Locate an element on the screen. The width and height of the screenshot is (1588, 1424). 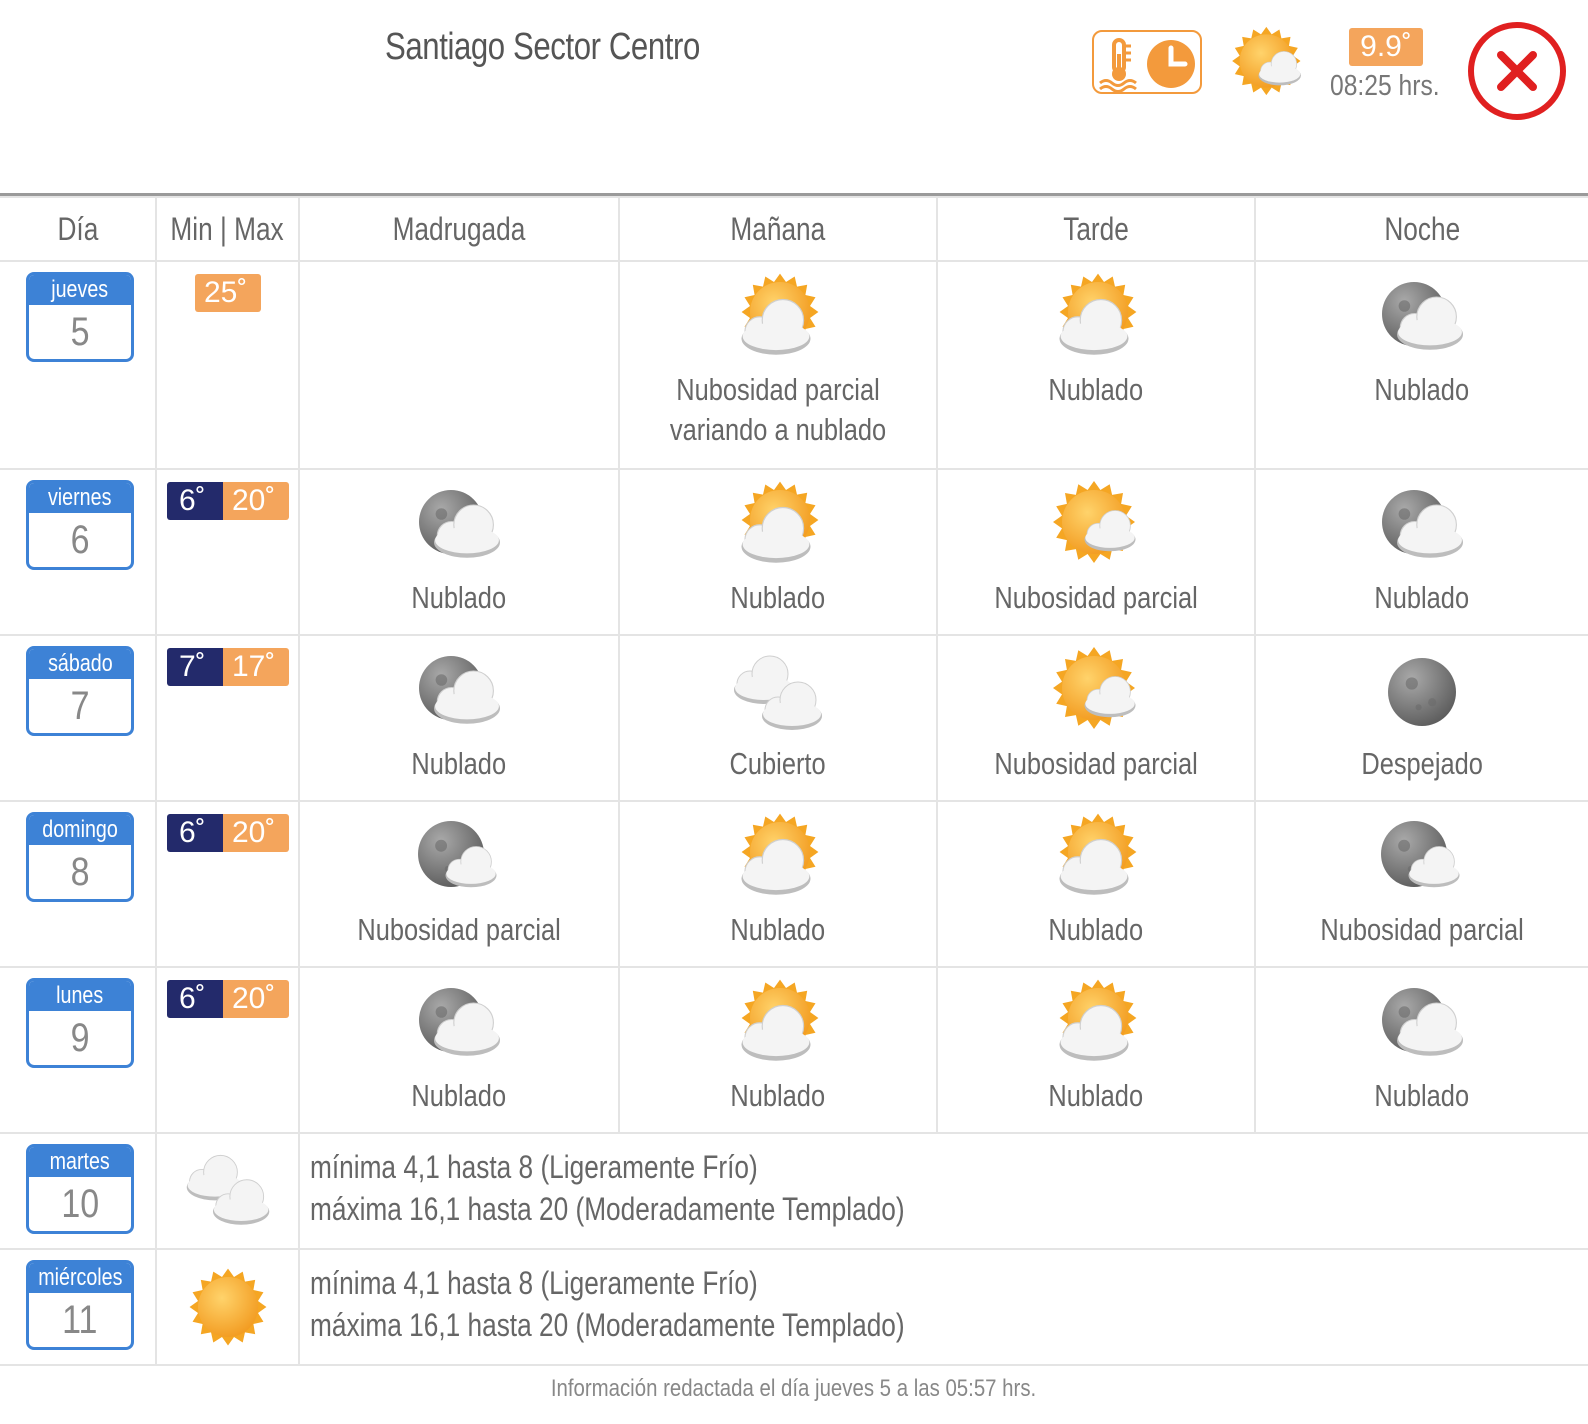
day-cell: domingo 8 is located at coordinates (78, 884).